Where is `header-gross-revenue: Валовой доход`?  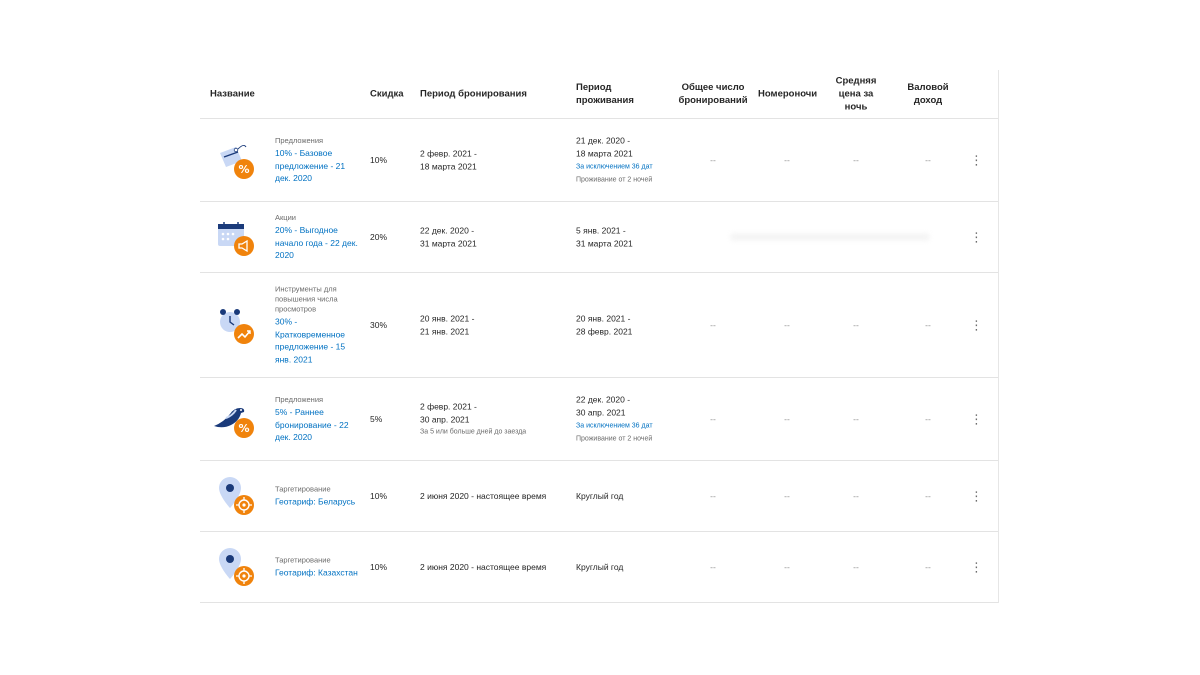 header-gross-revenue: Валовой доход is located at coordinates (928, 94).